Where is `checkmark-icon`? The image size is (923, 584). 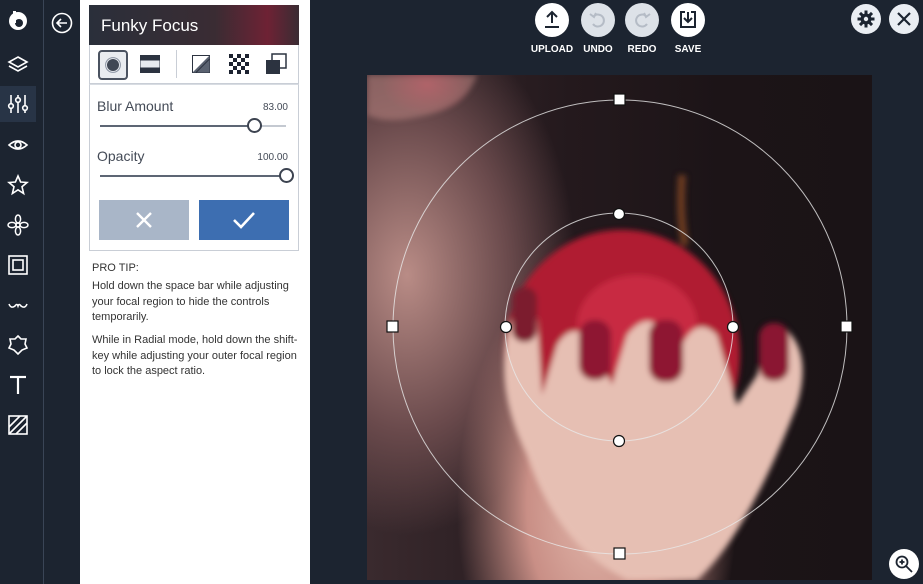 checkmark-icon is located at coordinates (244, 220).